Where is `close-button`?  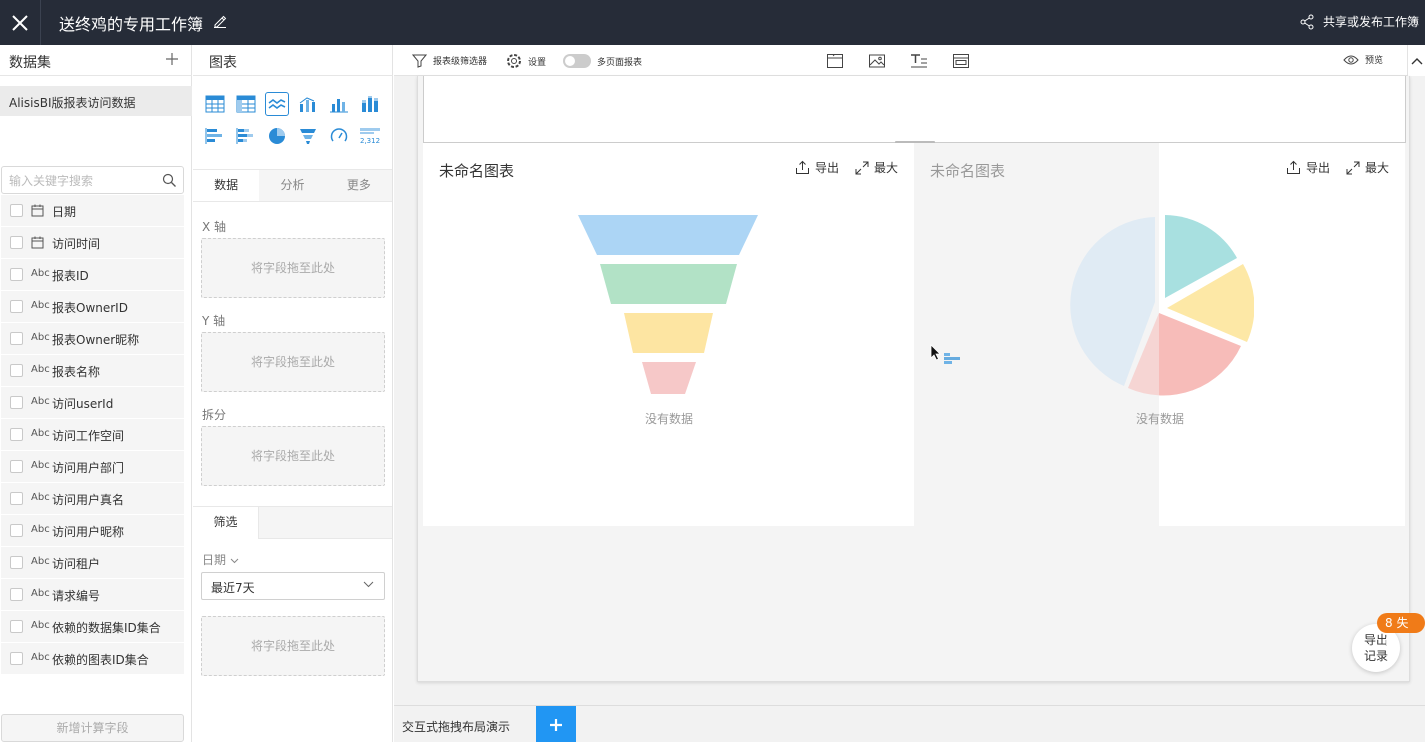 close-button is located at coordinates (20, 22).